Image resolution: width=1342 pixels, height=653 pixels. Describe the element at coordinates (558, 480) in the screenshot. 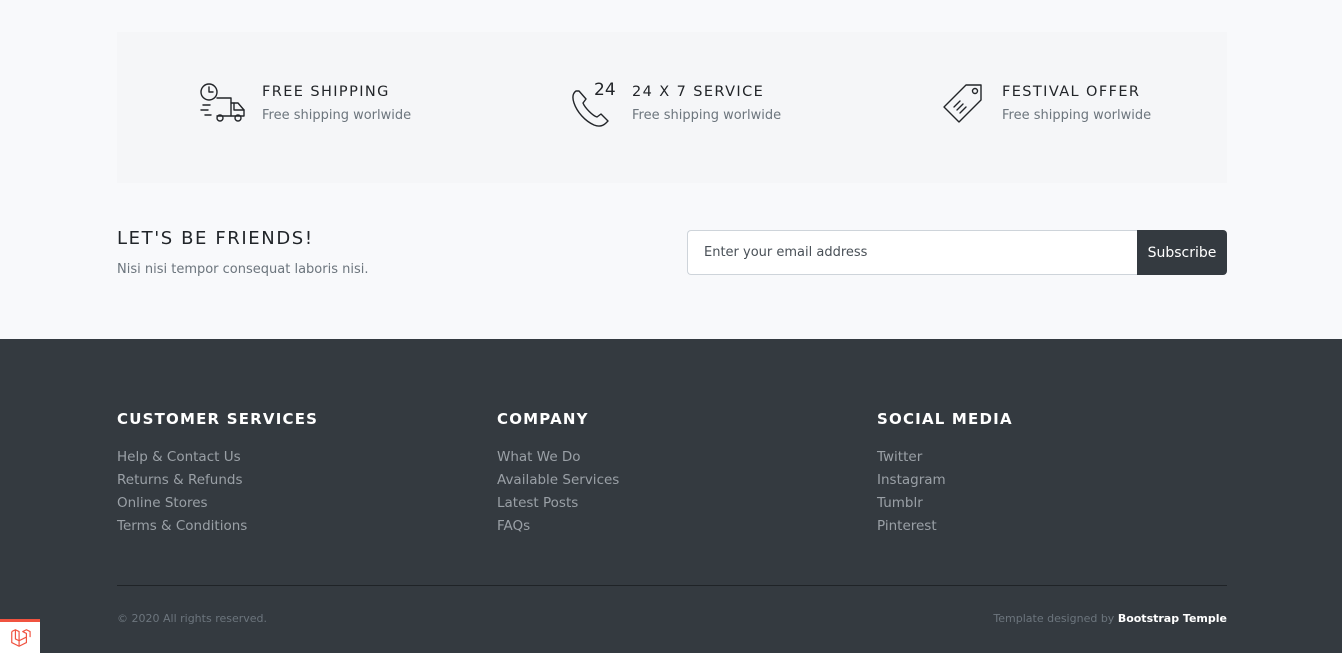

I see `footer-link: Available Services` at that location.